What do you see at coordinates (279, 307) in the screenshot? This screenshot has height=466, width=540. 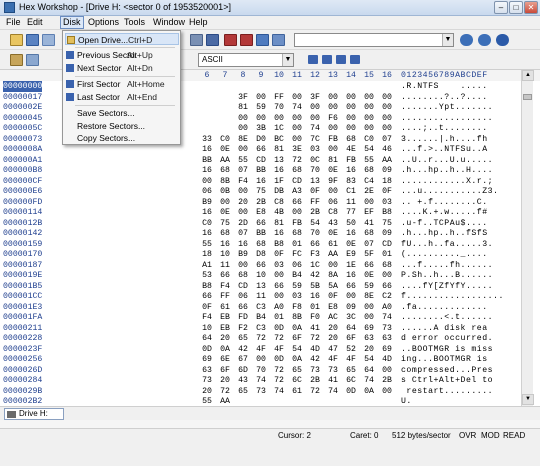 I see `hex-byte: A0` at bounding box center [279, 307].